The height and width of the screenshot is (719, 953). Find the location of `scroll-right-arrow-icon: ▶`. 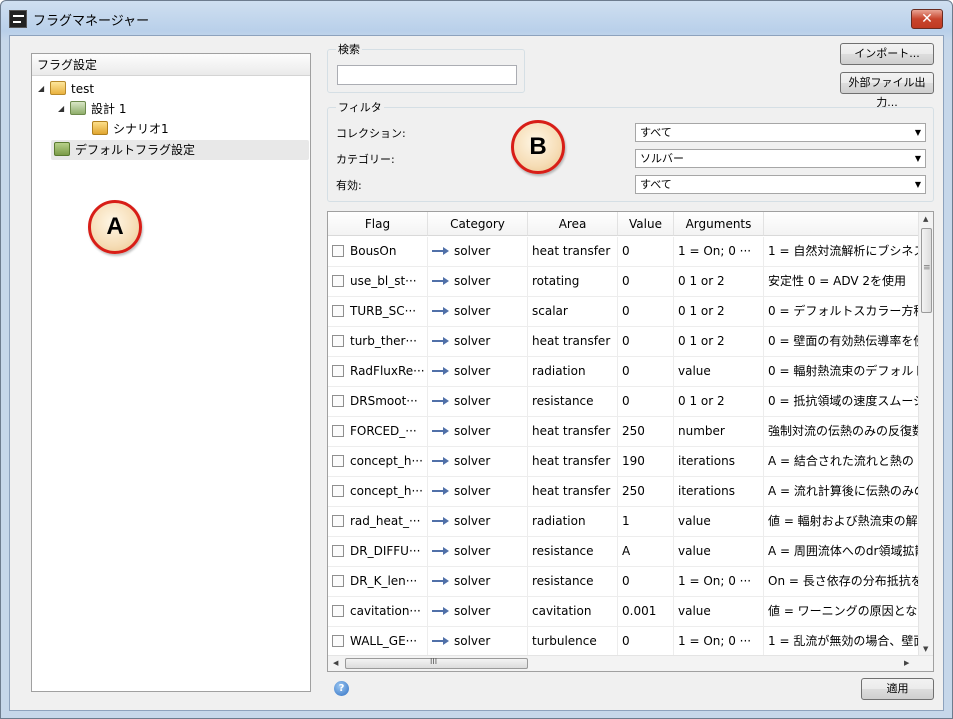

scroll-right-arrow-icon: ▶ is located at coordinates (906, 663).